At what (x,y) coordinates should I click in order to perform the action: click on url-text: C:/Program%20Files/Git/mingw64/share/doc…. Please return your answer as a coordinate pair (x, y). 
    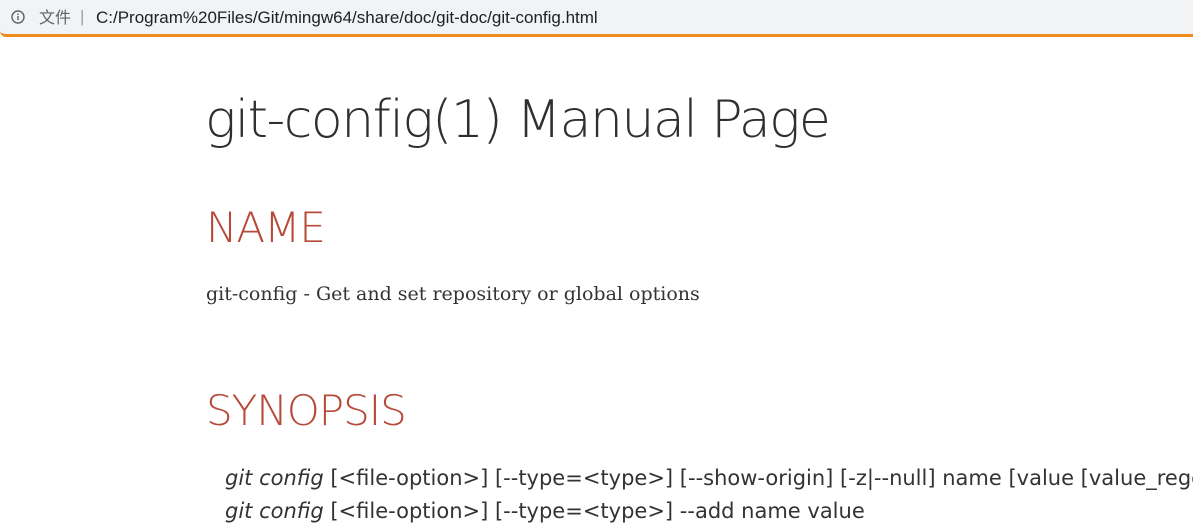
    Looking at the image, I should click on (347, 18).